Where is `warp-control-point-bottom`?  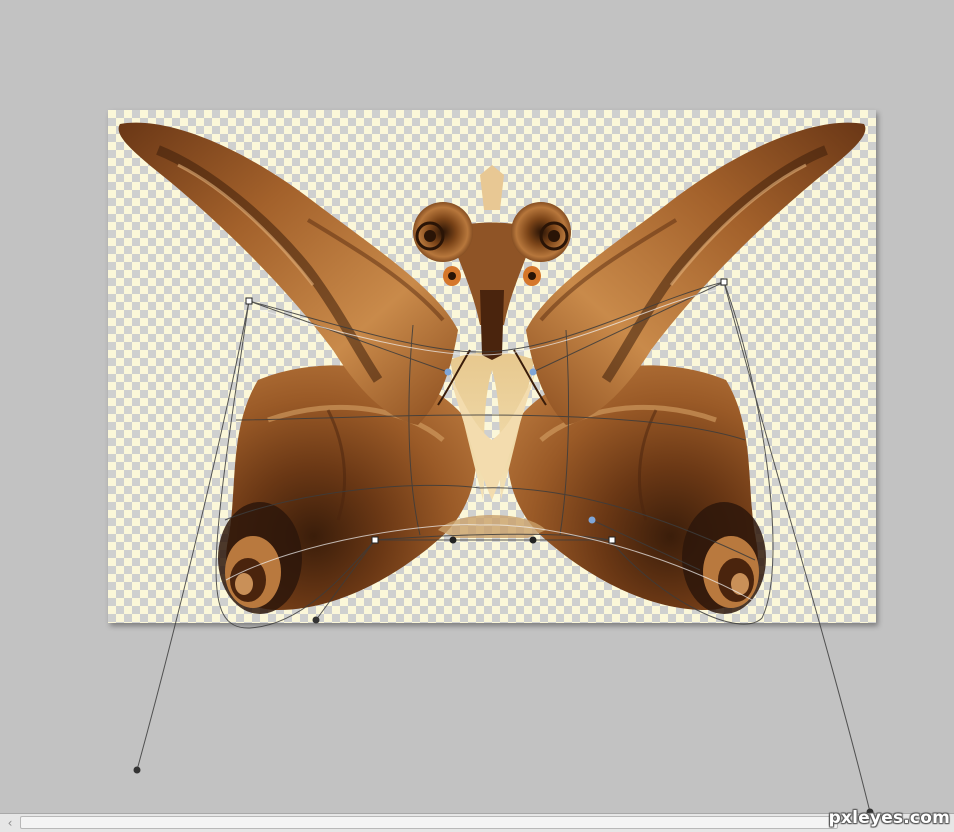 warp-control-point-bottom is located at coordinates (316, 620).